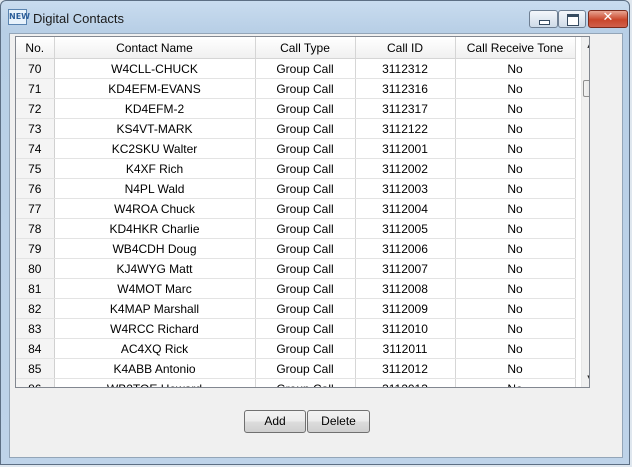 This screenshot has width=632, height=467. Describe the element at coordinates (35, 148) in the screenshot. I see `cell-no: 74` at that location.